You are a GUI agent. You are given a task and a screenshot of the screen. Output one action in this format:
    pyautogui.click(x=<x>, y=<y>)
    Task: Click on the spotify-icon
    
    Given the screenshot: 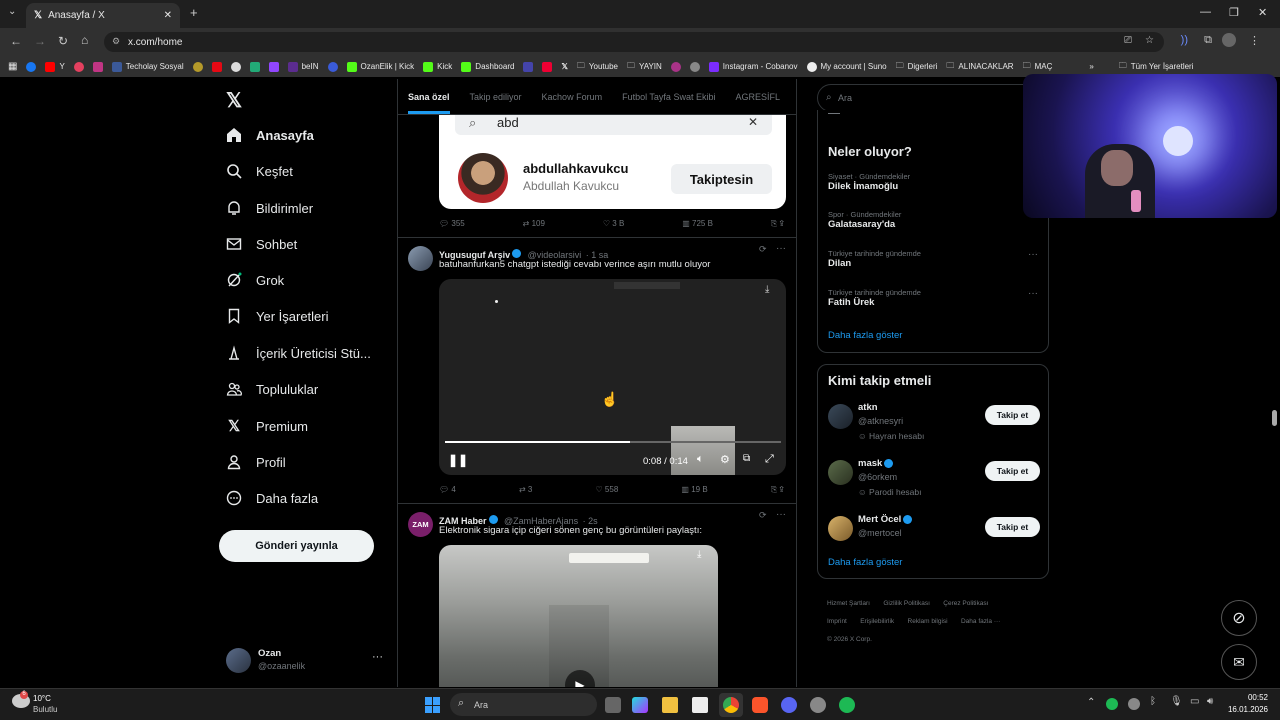 What is the action you would take?
    pyautogui.click(x=847, y=705)
    